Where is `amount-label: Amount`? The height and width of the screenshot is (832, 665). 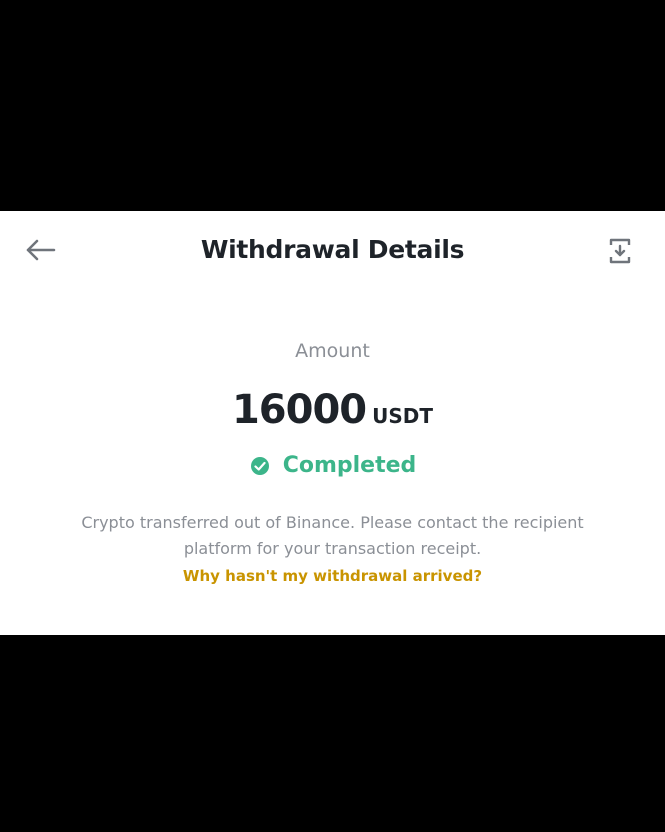 amount-label: Amount is located at coordinates (332, 351).